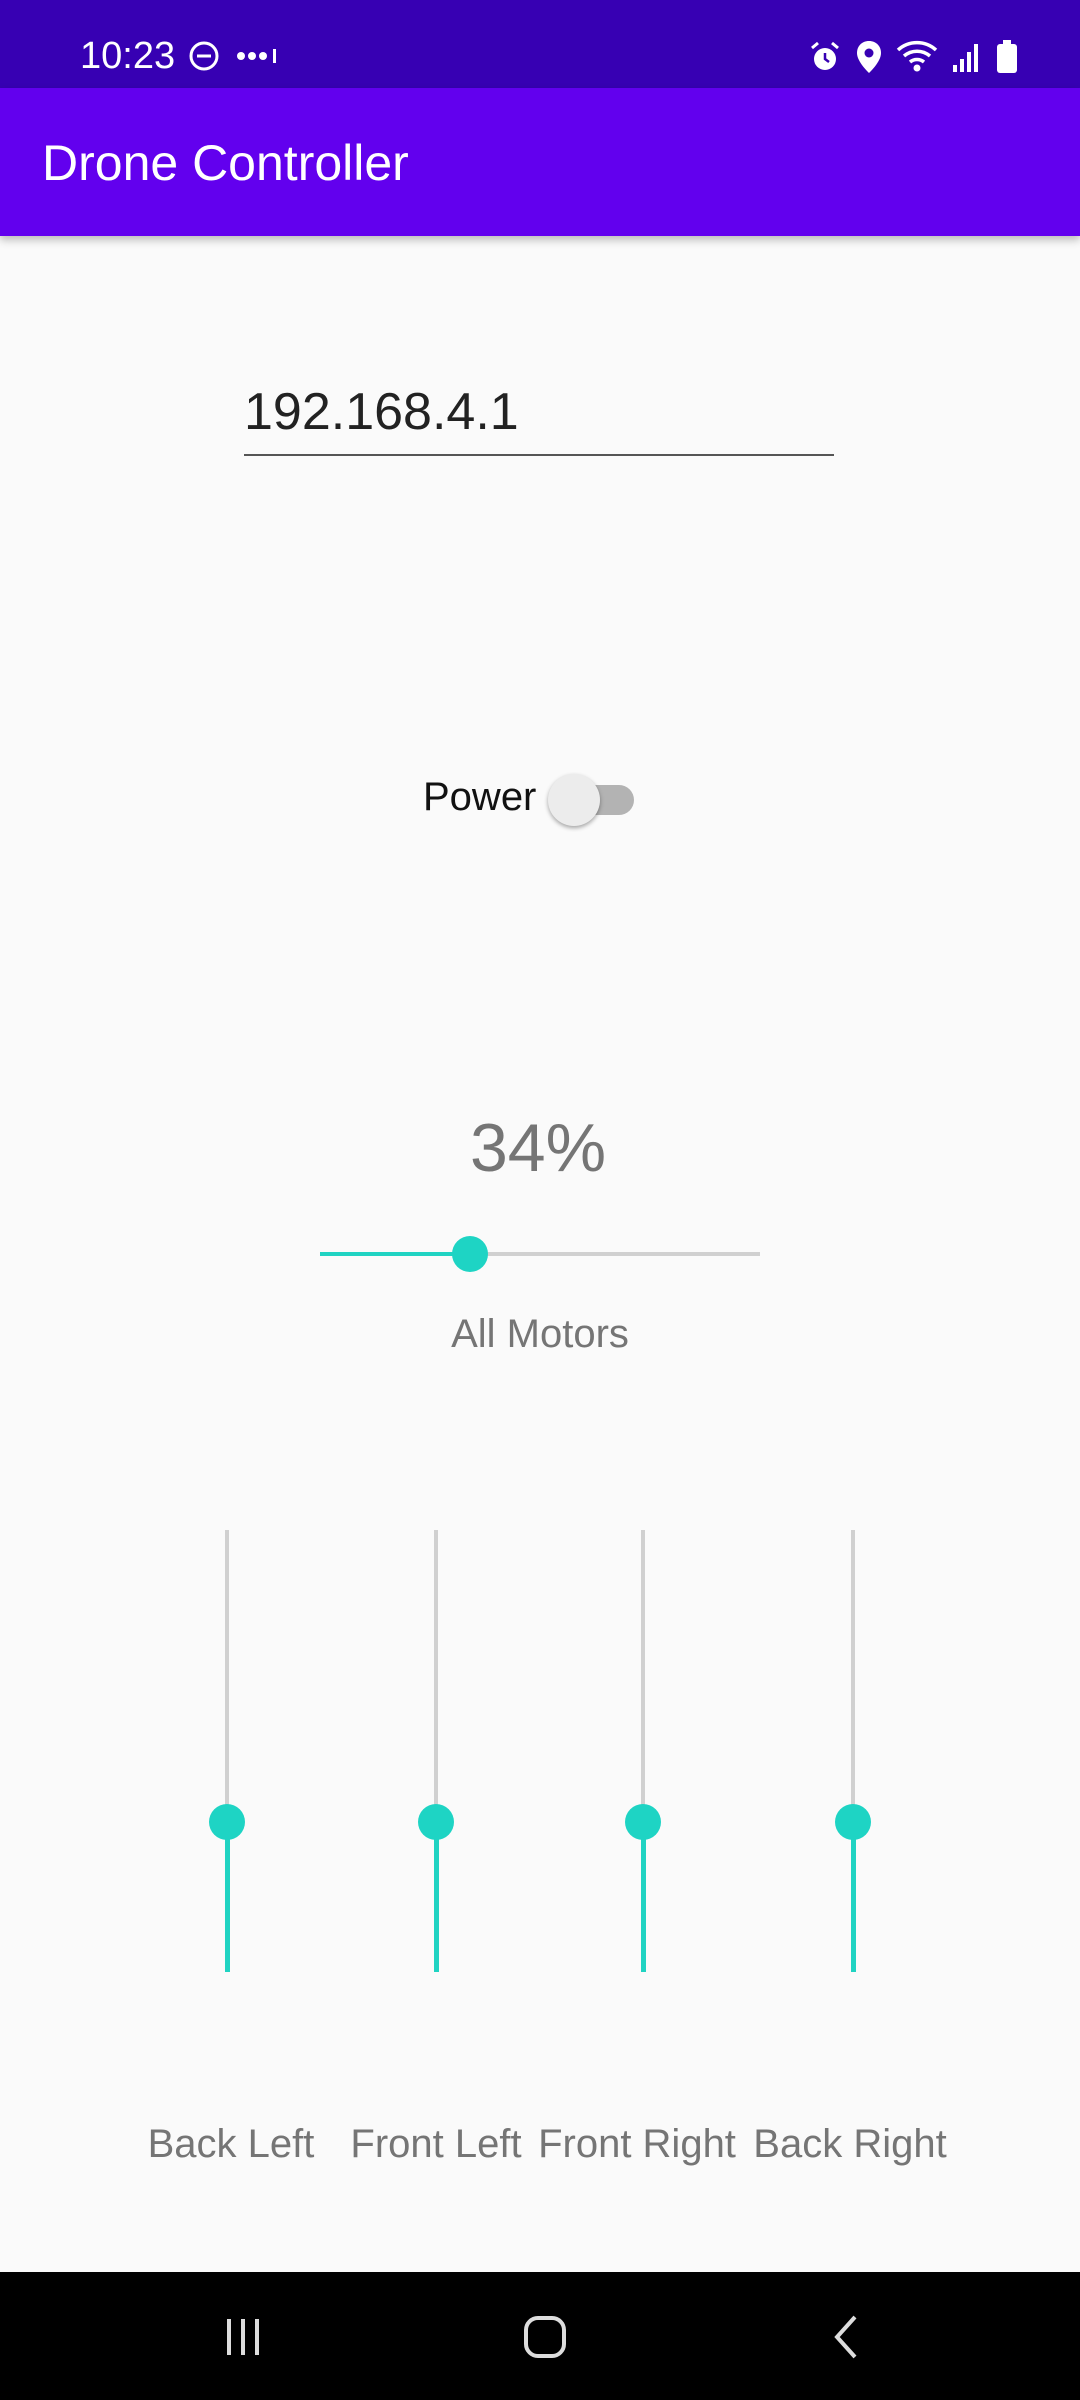 This screenshot has width=1080, height=2400. Describe the element at coordinates (231, 2144) in the screenshot. I see `back-left-label: Back Left` at that location.